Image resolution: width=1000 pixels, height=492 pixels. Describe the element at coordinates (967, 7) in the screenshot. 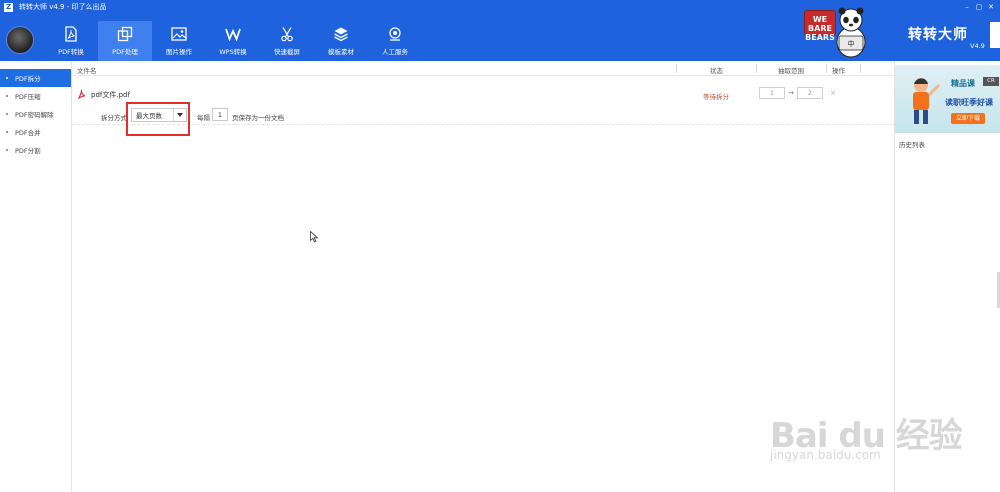

I see `minimize-icon: –` at that location.